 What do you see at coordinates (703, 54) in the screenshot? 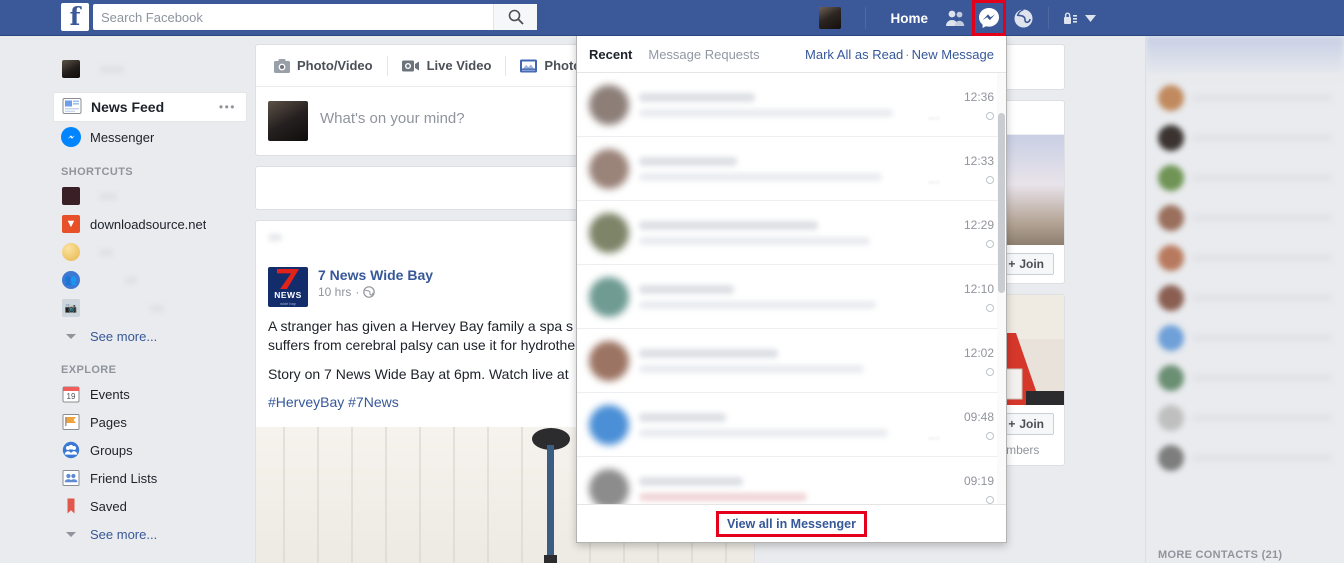
I see `tab-message-requests: Message Requests` at bounding box center [703, 54].